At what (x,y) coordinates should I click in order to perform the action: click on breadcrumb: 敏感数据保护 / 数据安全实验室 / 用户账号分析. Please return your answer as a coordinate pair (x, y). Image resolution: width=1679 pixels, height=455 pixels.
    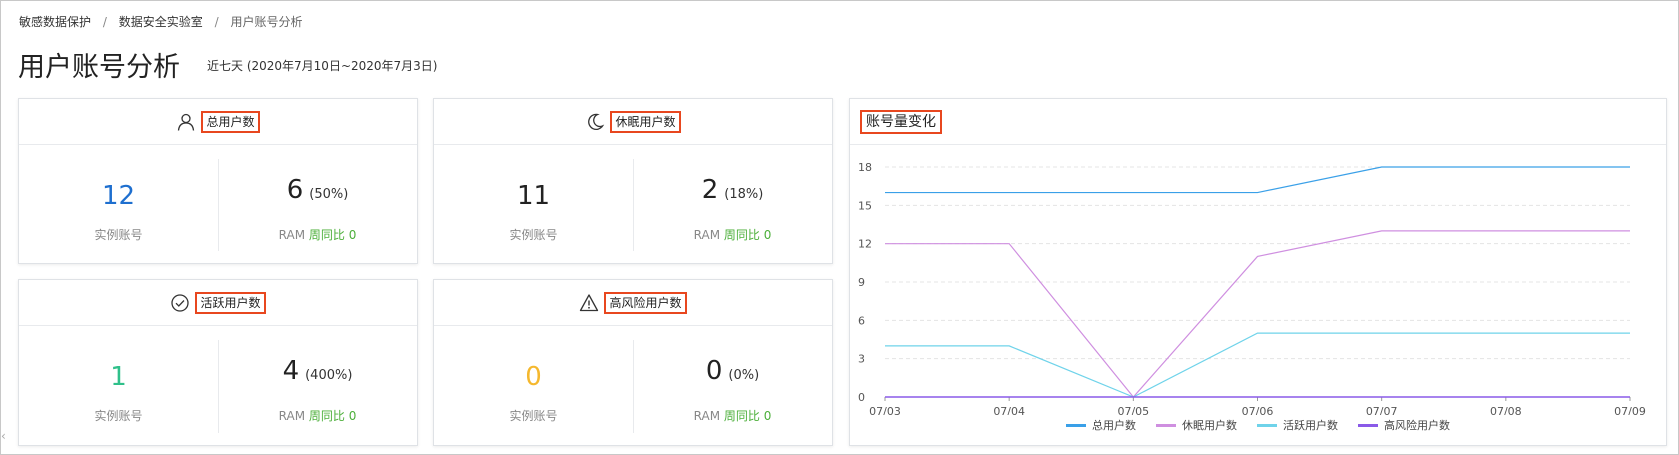
    Looking at the image, I should click on (160, 21).